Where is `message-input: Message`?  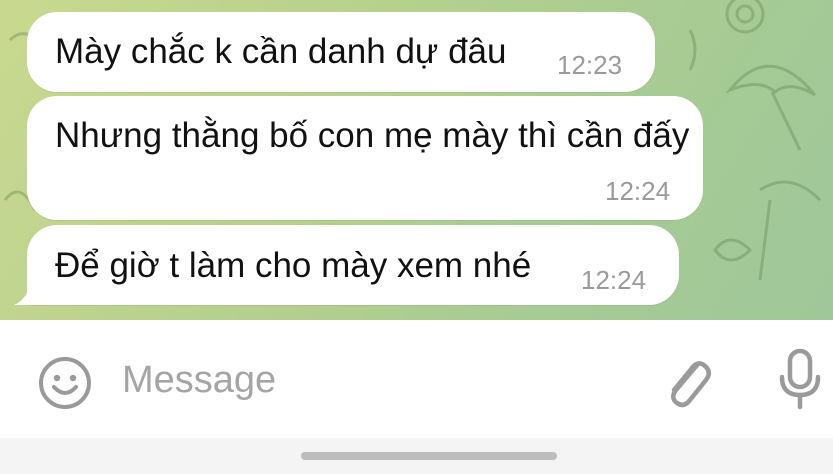
message-input: Message is located at coordinates (199, 380).